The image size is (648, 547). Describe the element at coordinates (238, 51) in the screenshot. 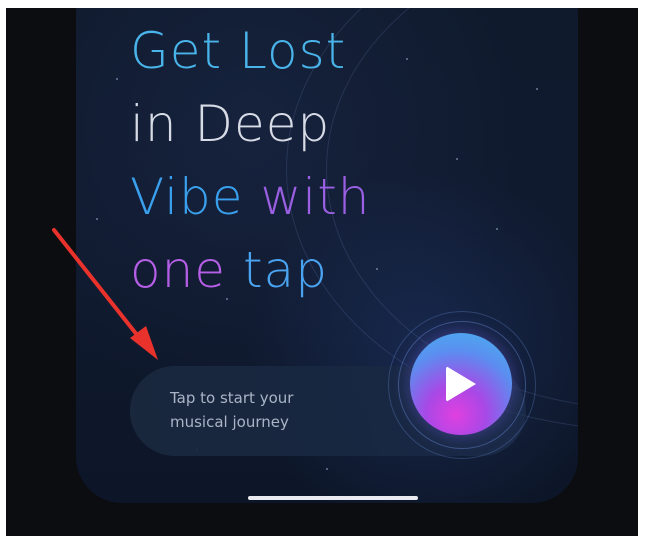

I see `headline-line-1: Get Lost` at that location.